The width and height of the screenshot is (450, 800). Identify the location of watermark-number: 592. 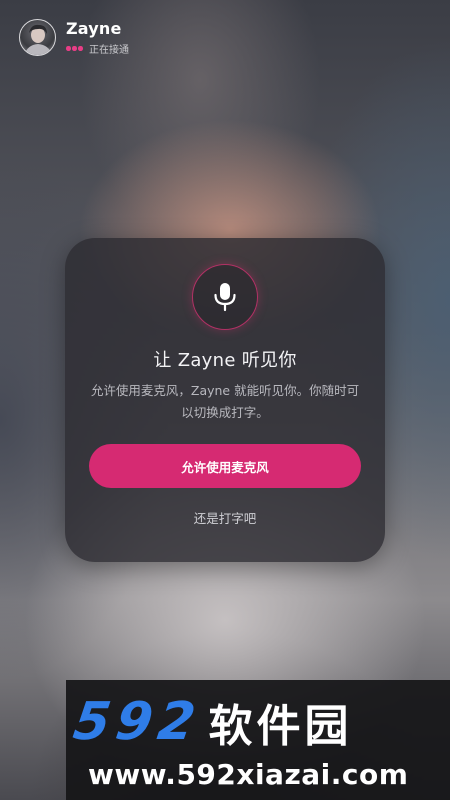
(137, 722).